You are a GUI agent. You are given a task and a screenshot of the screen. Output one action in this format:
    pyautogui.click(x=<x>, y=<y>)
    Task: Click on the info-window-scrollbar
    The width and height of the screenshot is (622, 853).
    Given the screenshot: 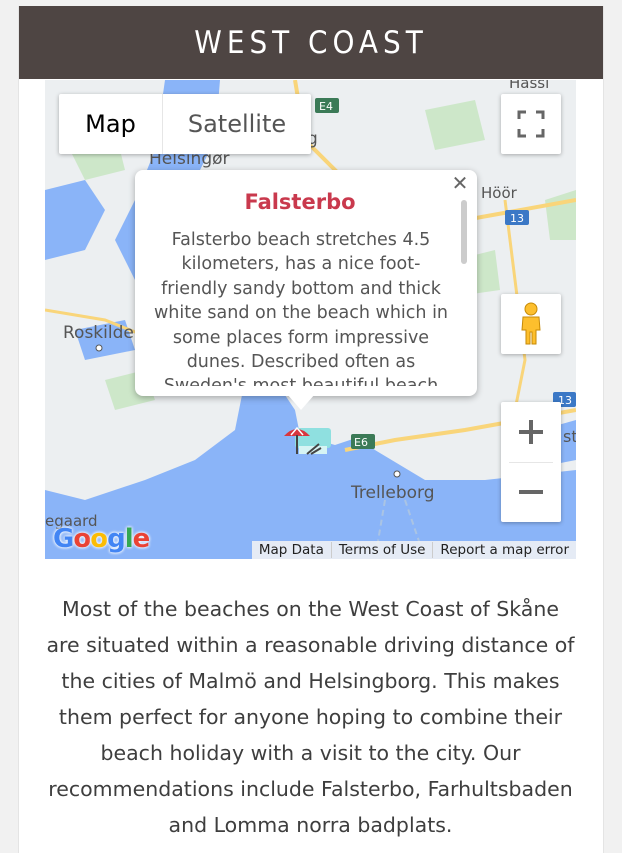 What is the action you would take?
    pyautogui.click(x=464, y=232)
    